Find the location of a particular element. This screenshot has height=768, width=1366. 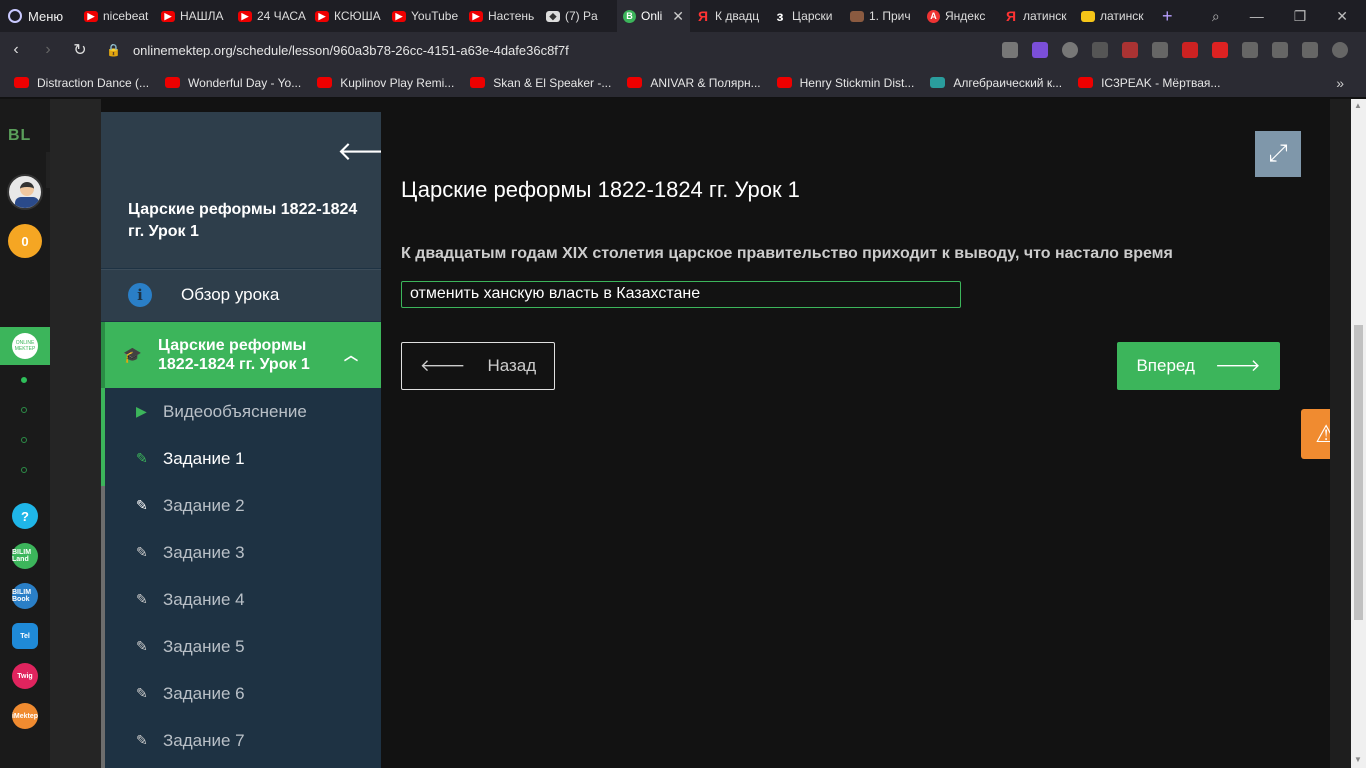

rail-app-onlinemektep: ONLINE MEKTEP is located at coordinates (25, 346).